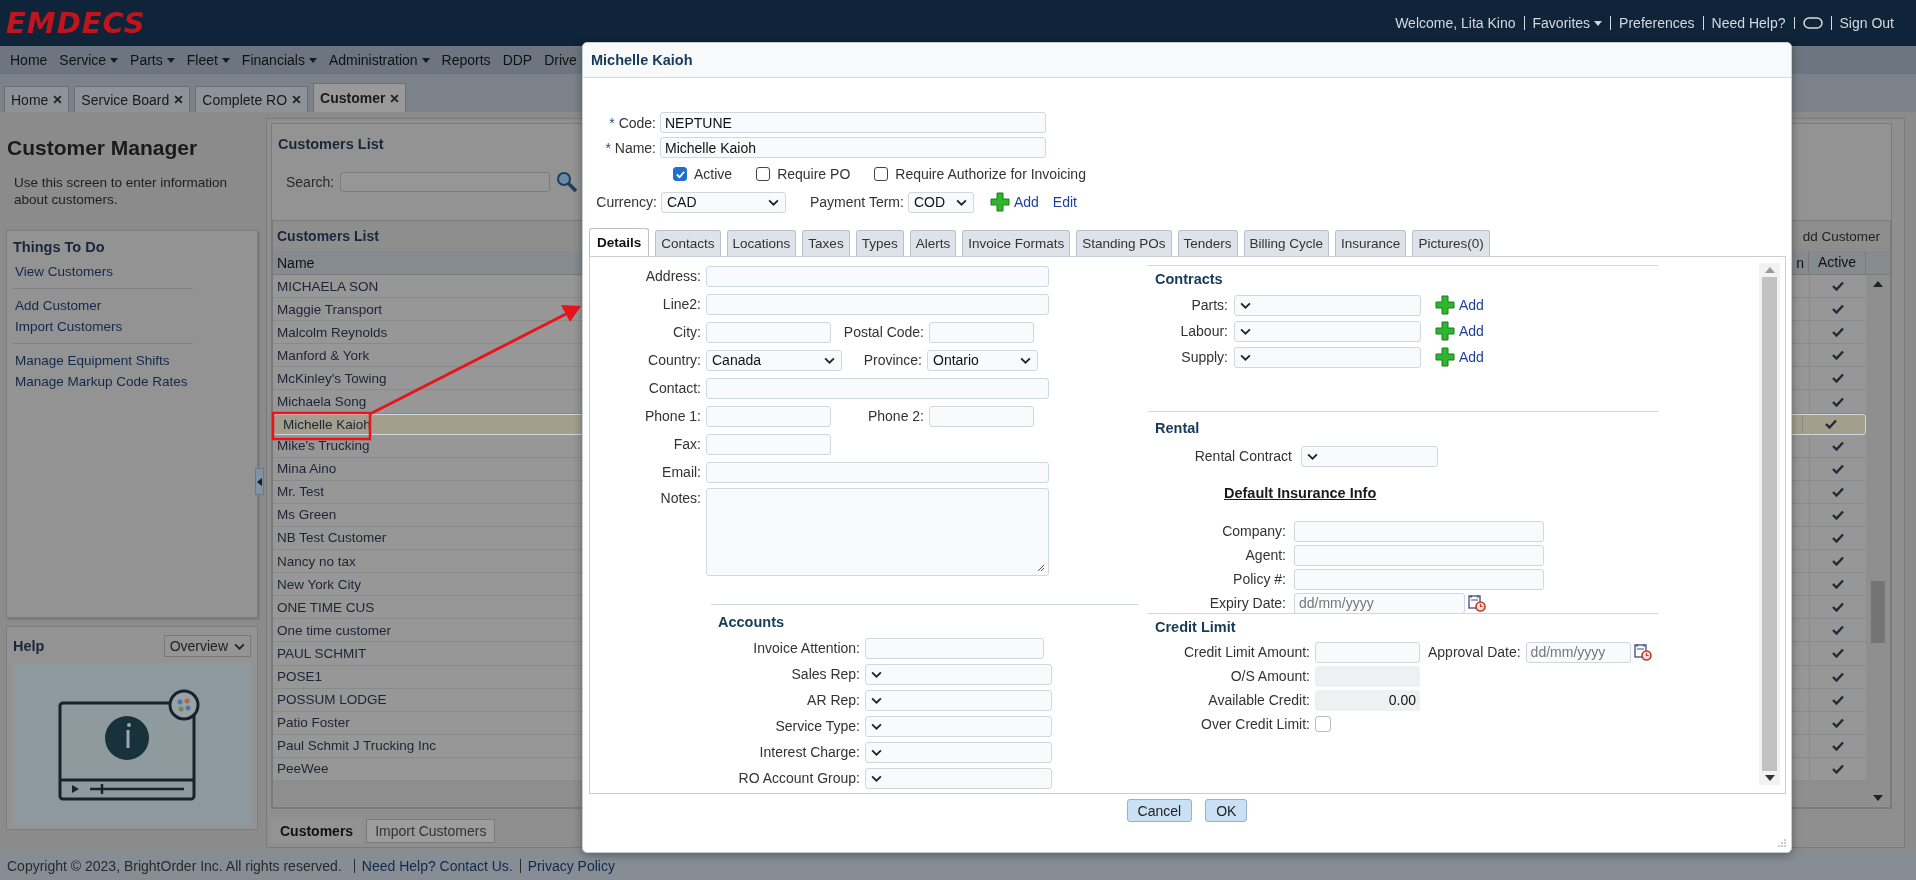 Image resolution: width=1916 pixels, height=880 pixels. What do you see at coordinates (826, 243) in the screenshot?
I see `tab: Taxes` at bounding box center [826, 243].